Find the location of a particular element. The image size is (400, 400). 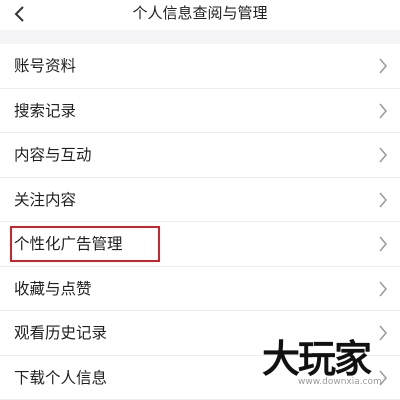

list-item-label: 收藏与点赞 is located at coordinates (53, 289).